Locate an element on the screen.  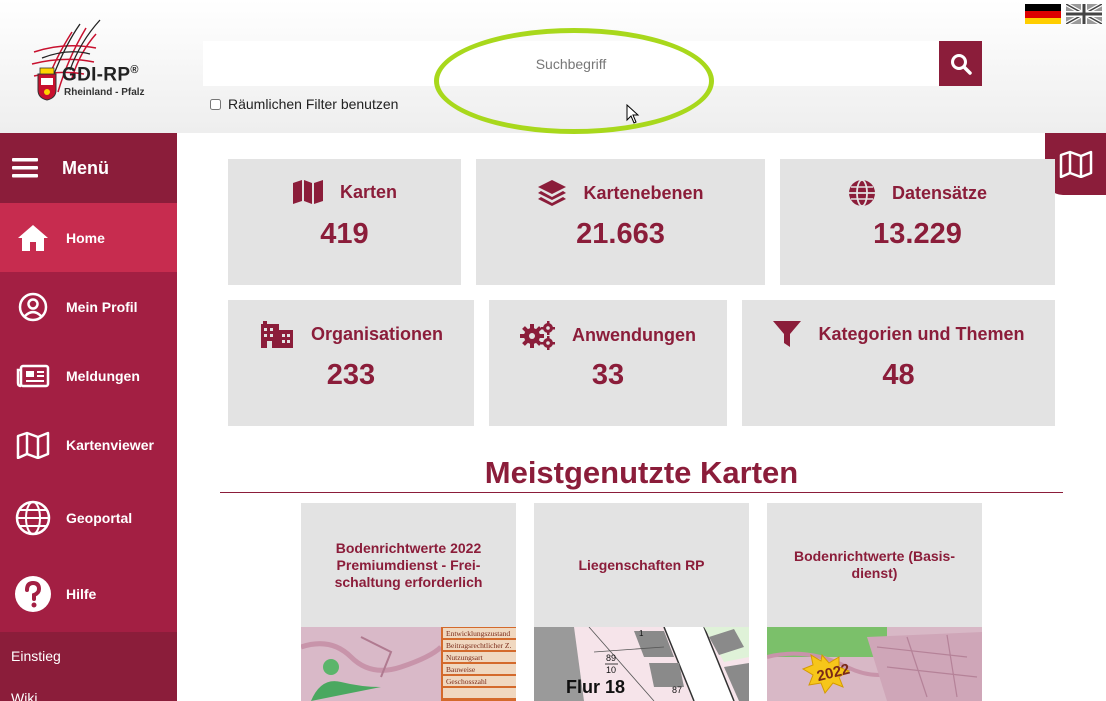
stat-label: Karten is located at coordinates (368, 191).